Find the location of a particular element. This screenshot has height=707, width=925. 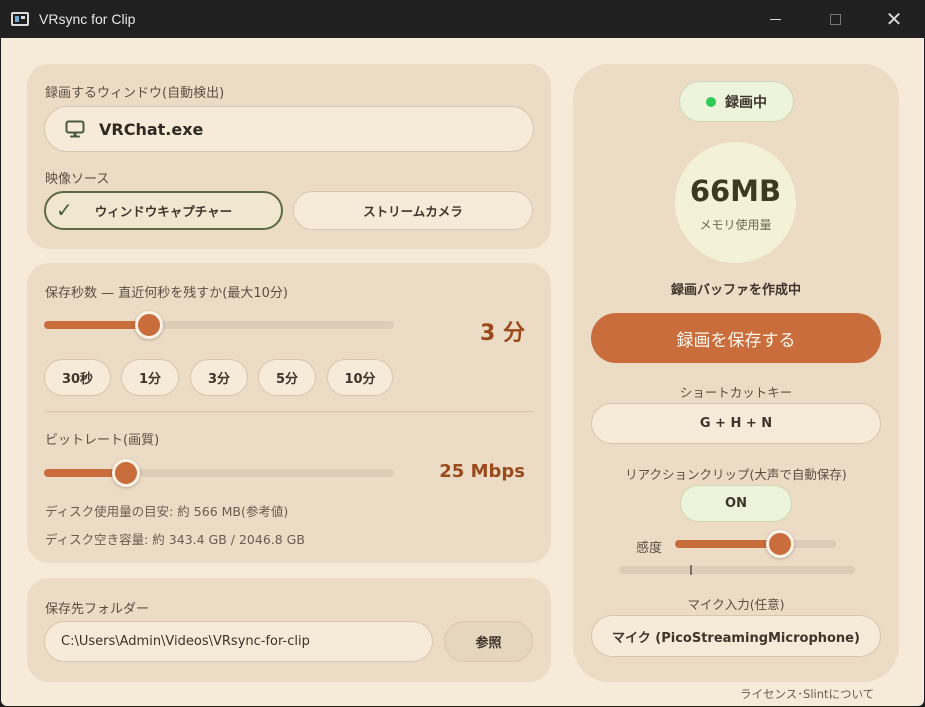

minimize-button is located at coordinates (775, 19).